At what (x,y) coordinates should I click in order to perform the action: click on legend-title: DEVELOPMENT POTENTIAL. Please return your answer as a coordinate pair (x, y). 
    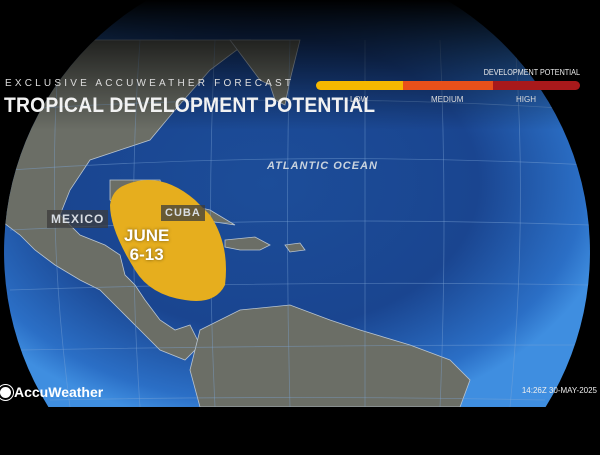
    Looking at the image, I should click on (531, 72).